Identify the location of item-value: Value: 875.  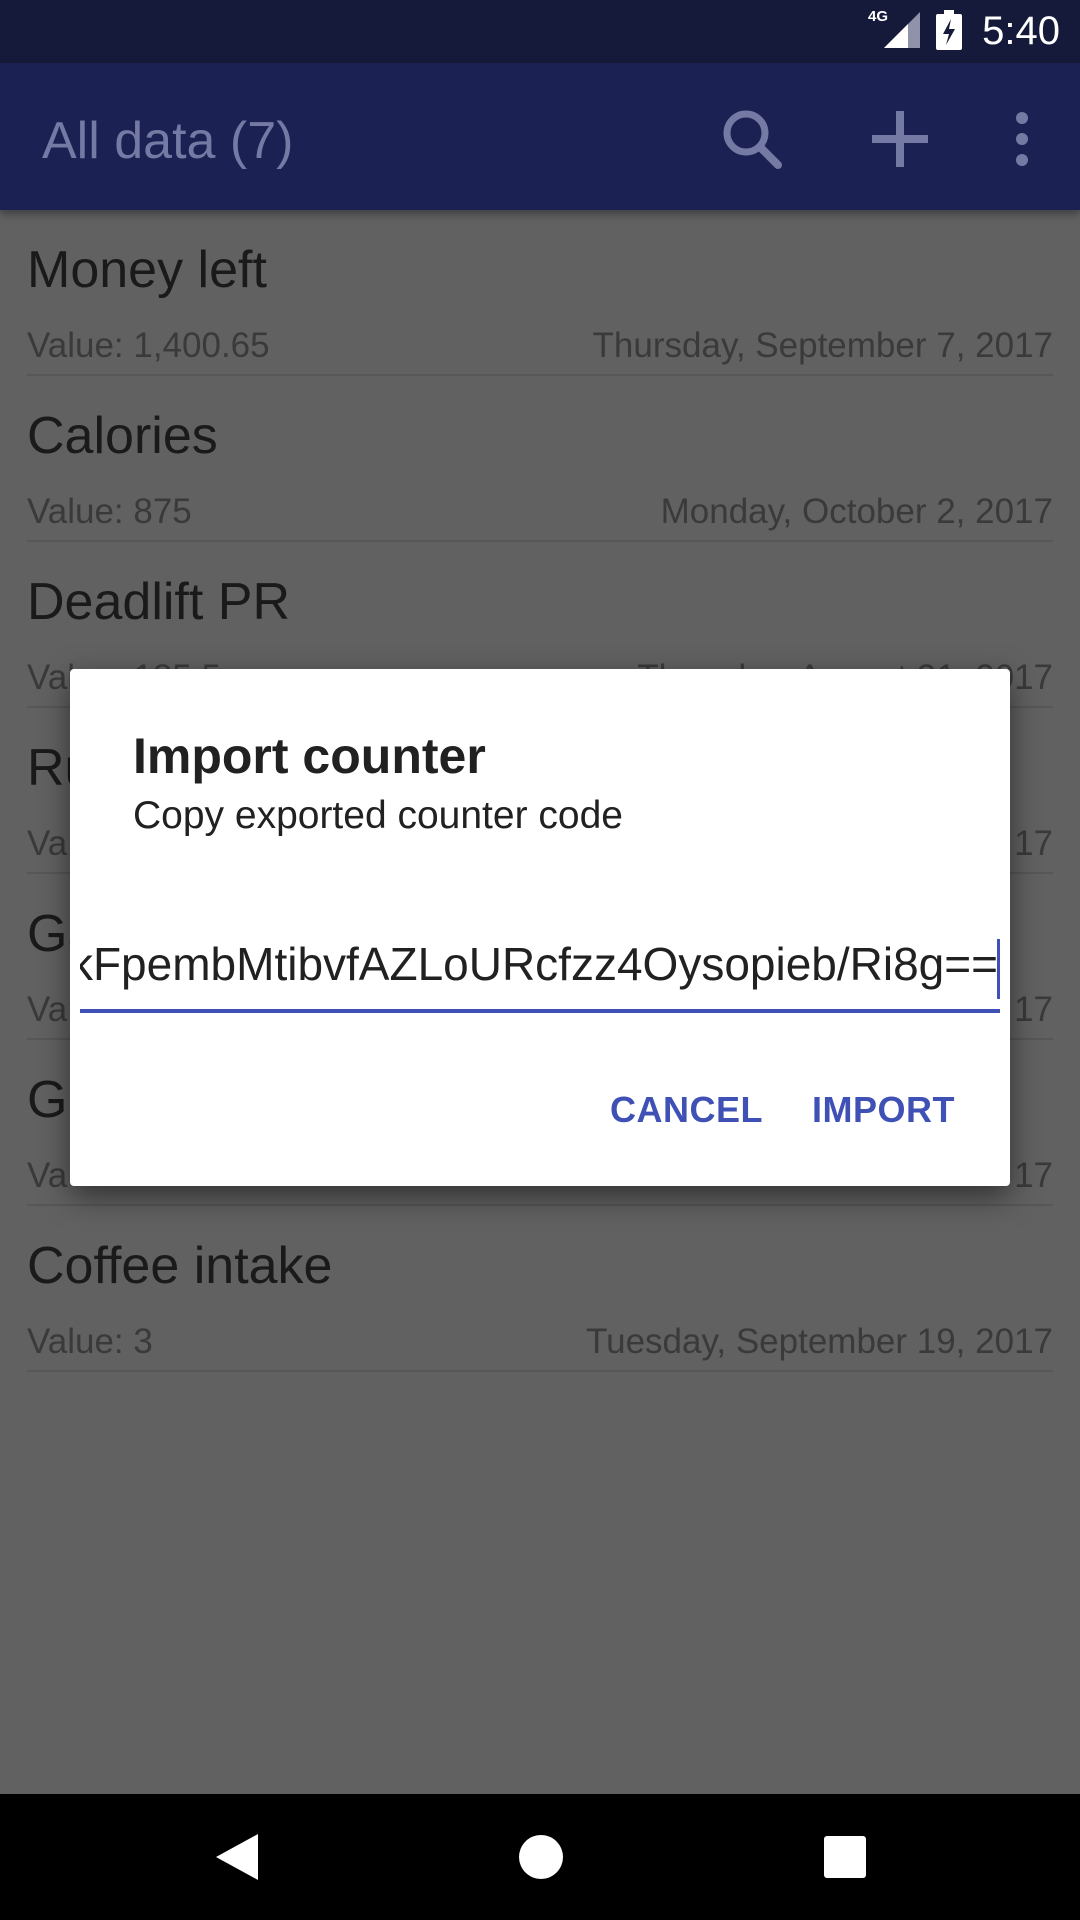
(109, 511).